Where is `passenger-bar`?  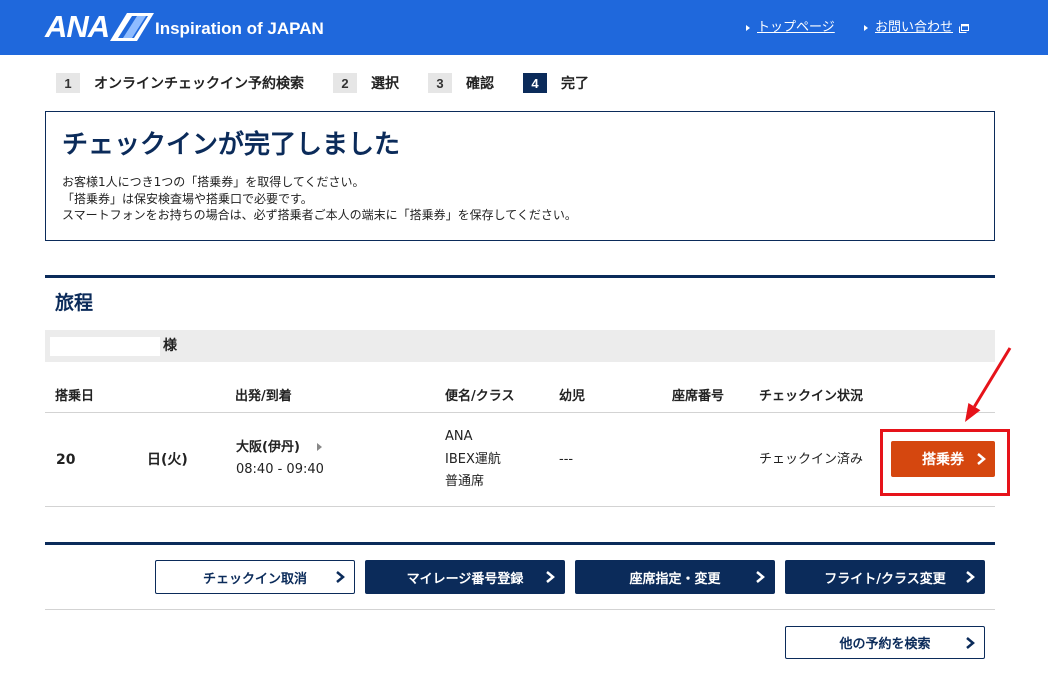 passenger-bar is located at coordinates (520, 346).